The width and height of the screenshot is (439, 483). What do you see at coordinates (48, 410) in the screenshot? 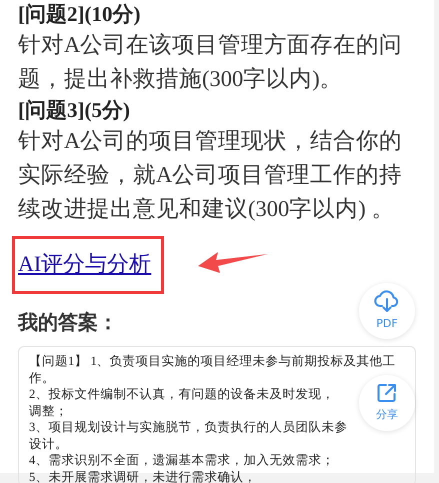
I see `answer-line: 调整；` at bounding box center [48, 410].